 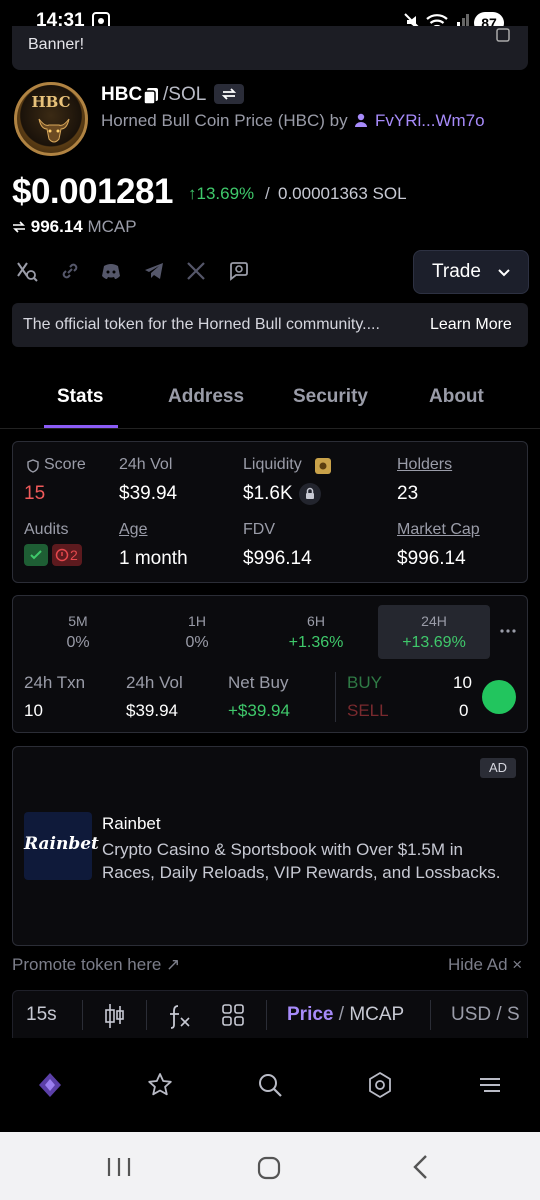 What do you see at coordinates (78, 632) in the screenshot?
I see `timeframe-5m: 5M 0%` at bounding box center [78, 632].